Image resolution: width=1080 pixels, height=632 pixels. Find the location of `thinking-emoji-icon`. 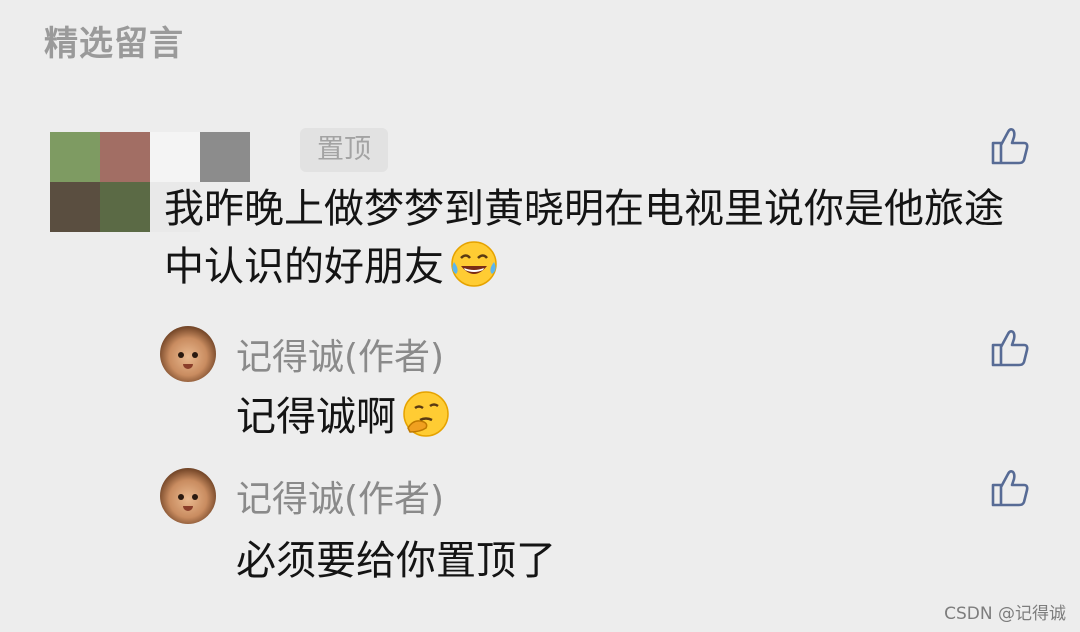

thinking-emoji-icon is located at coordinates (426, 414).